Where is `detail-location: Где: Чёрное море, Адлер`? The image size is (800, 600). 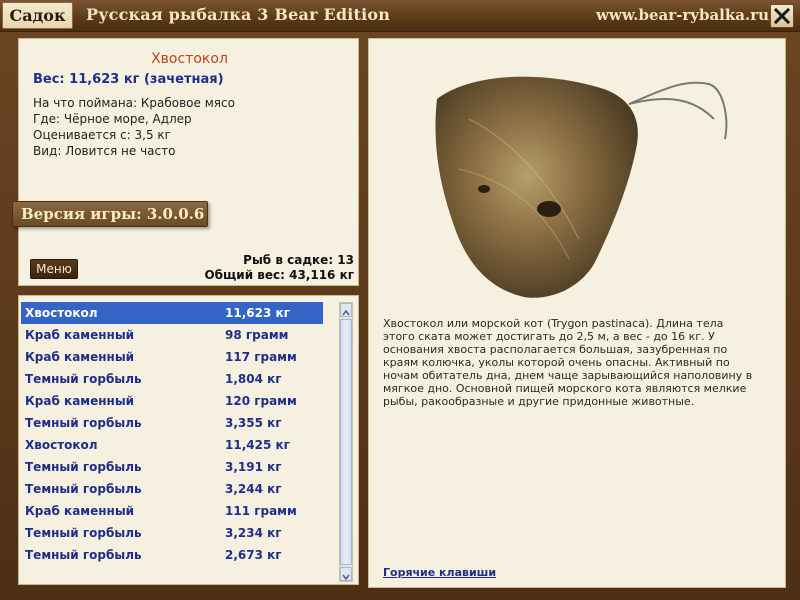
detail-location: Где: Чёрное море, Адлер is located at coordinates (112, 119).